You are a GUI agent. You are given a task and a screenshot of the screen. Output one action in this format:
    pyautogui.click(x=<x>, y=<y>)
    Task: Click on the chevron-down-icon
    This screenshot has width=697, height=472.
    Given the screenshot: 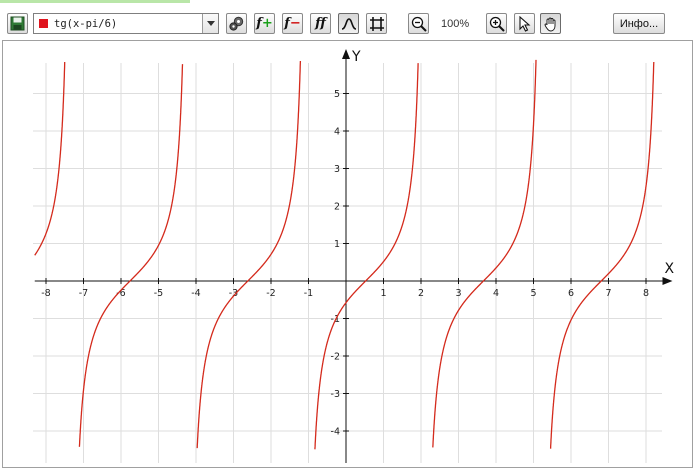 What is the action you would take?
    pyautogui.click(x=210, y=23)
    